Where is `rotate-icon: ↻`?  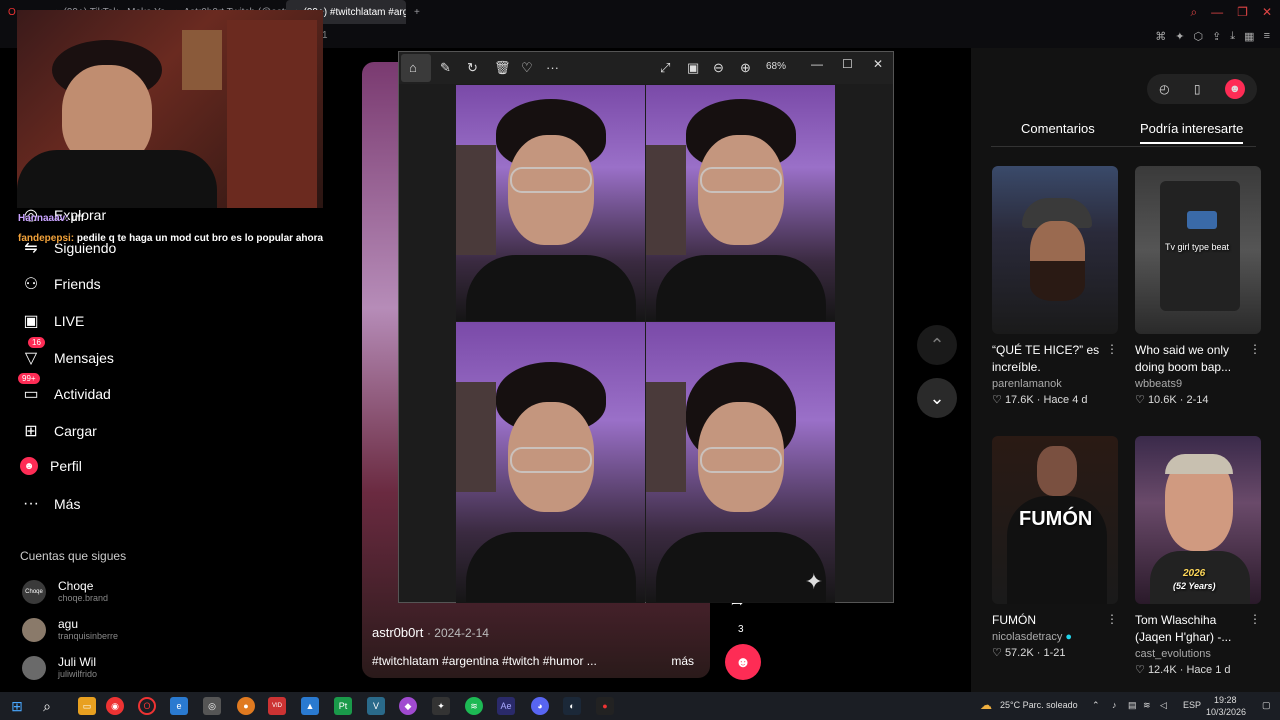 rotate-icon: ↻ is located at coordinates (472, 68).